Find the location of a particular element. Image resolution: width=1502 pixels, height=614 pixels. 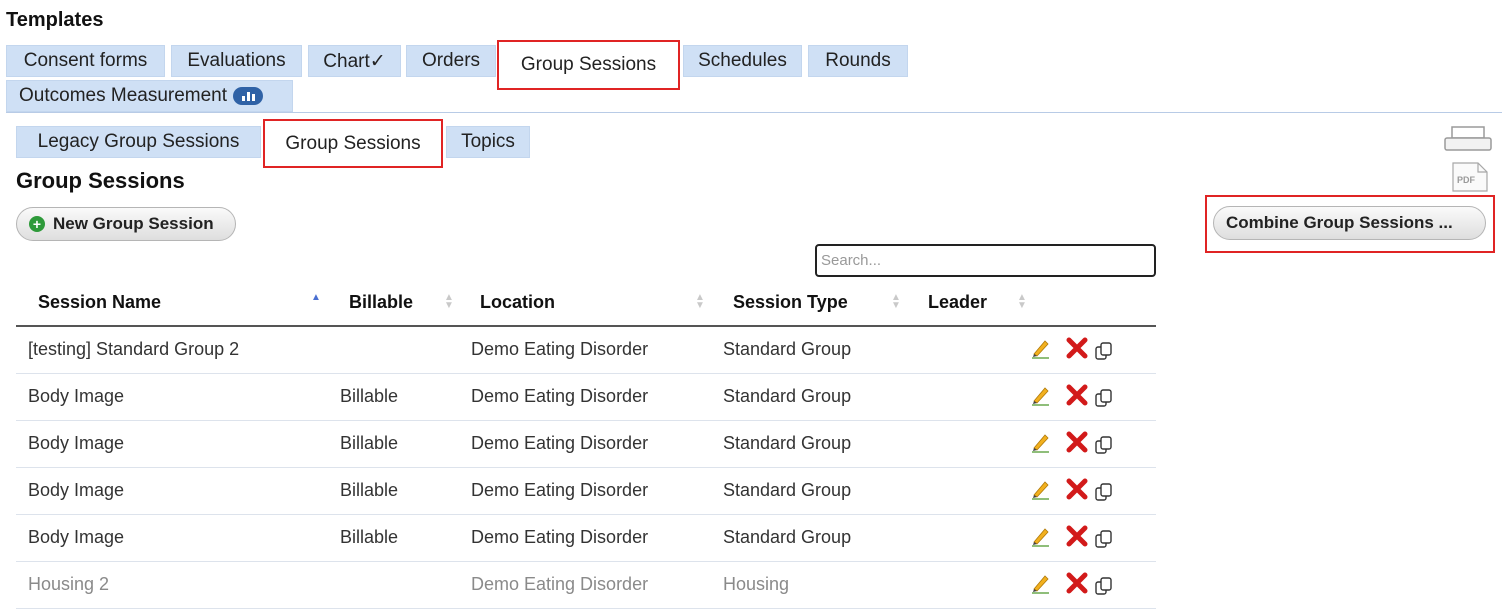

page-title: Templates is located at coordinates (55, 20).